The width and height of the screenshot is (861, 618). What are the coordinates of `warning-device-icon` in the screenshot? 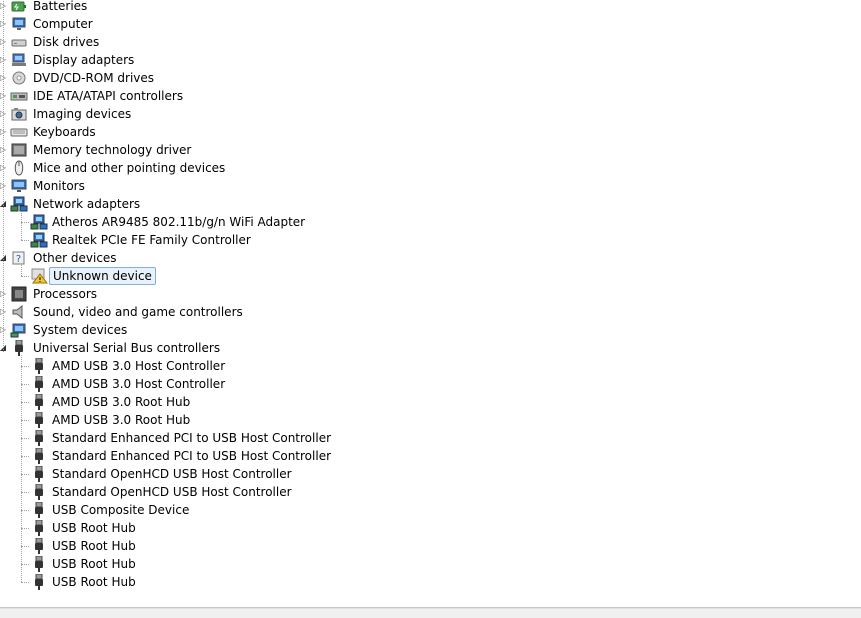 It's located at (39, 276).